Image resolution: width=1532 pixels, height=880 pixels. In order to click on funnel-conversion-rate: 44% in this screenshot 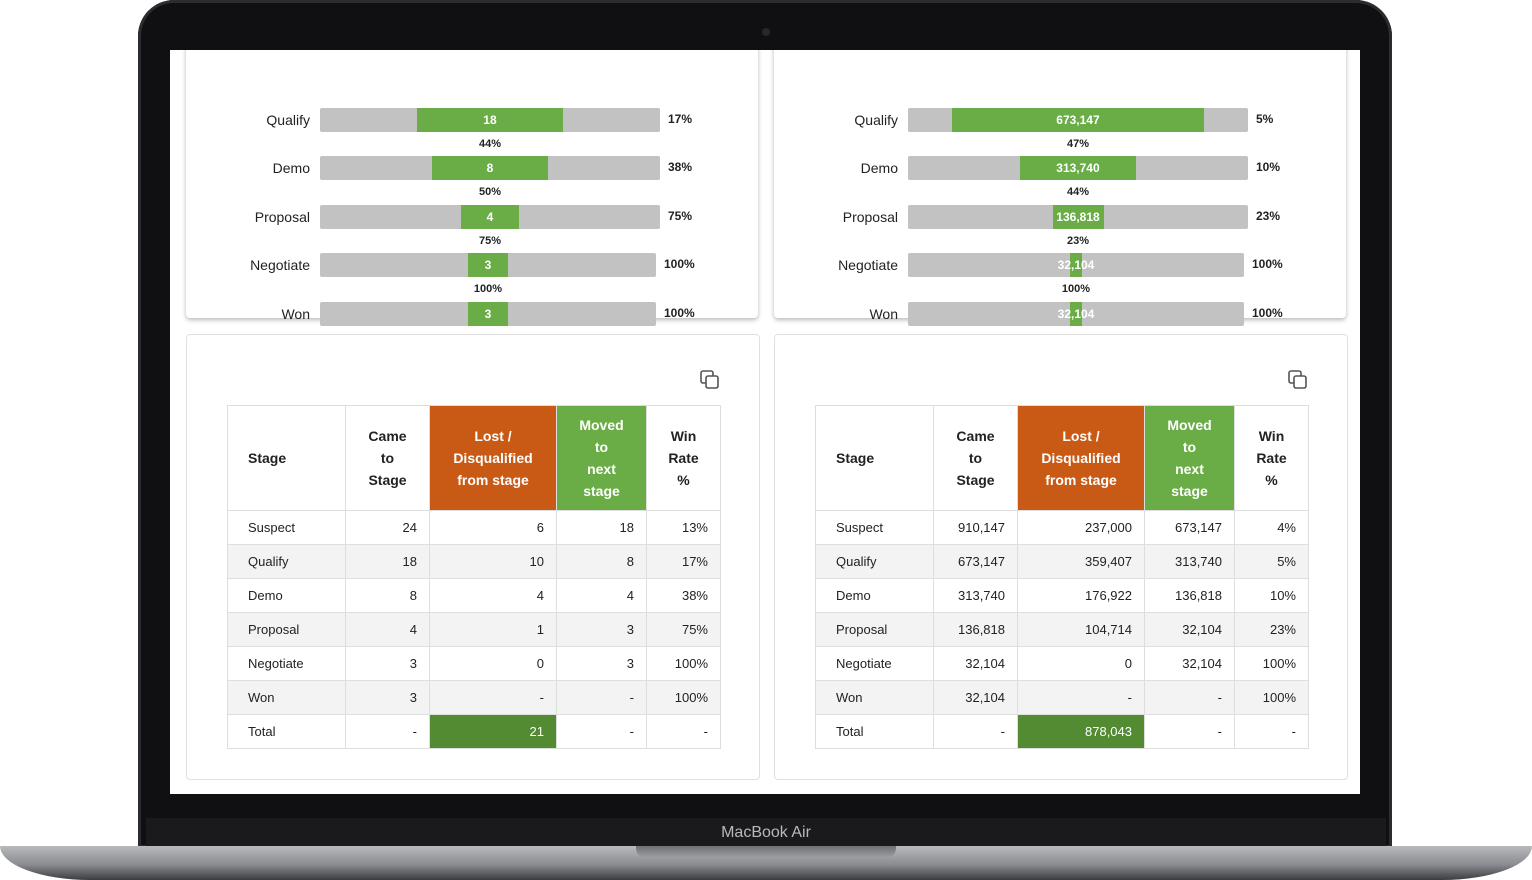, I will do `click(1078, 192)`.